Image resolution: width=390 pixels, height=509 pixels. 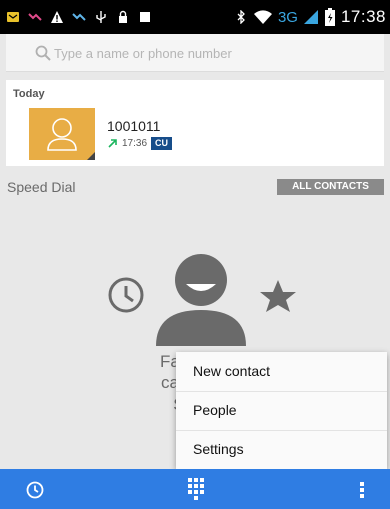 What do you see at coordinates (287, 17) in the screenshot?
I see `network-type: 3G` at bounding box center [287, 17].